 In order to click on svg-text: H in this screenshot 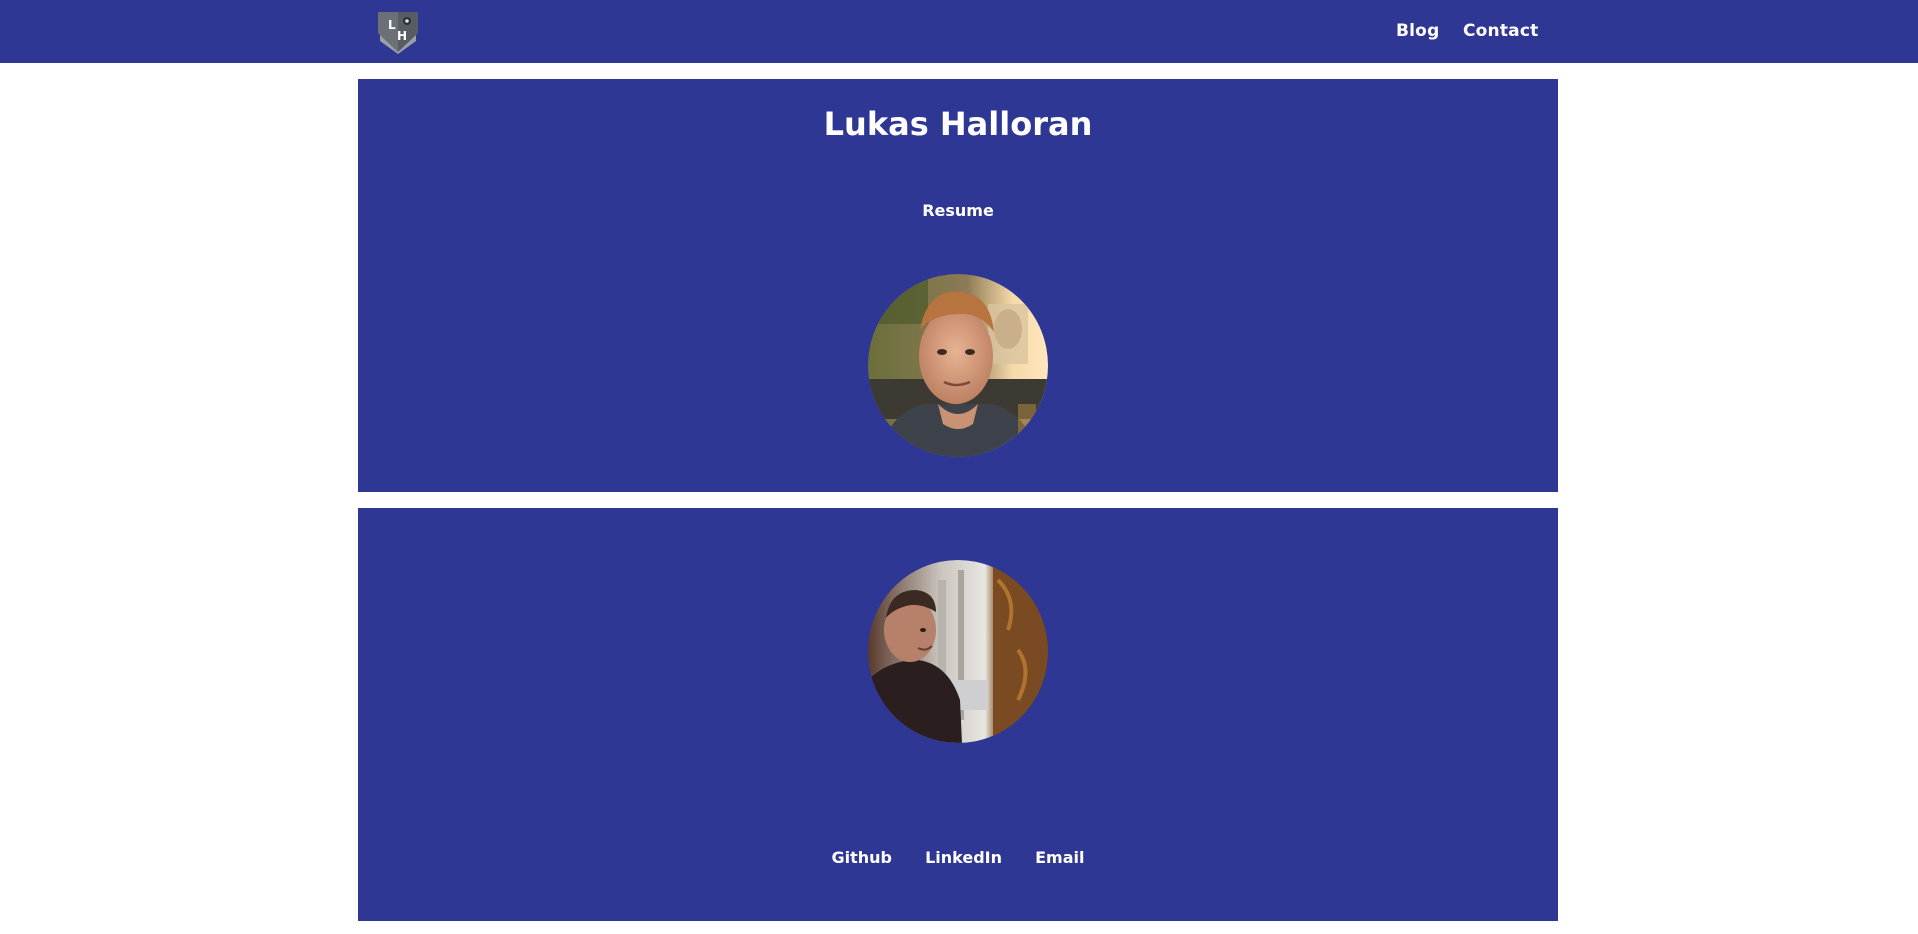, I will do `click(402, 36)`.